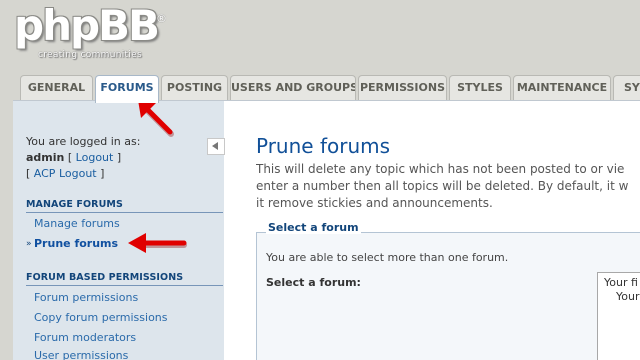 The height and width of the screenshot is (360, 640). Describe the element at coordinates (85, 337) in the screenshot. I see `sidebar-item-forum-moderators: Forum moderators` at that location.